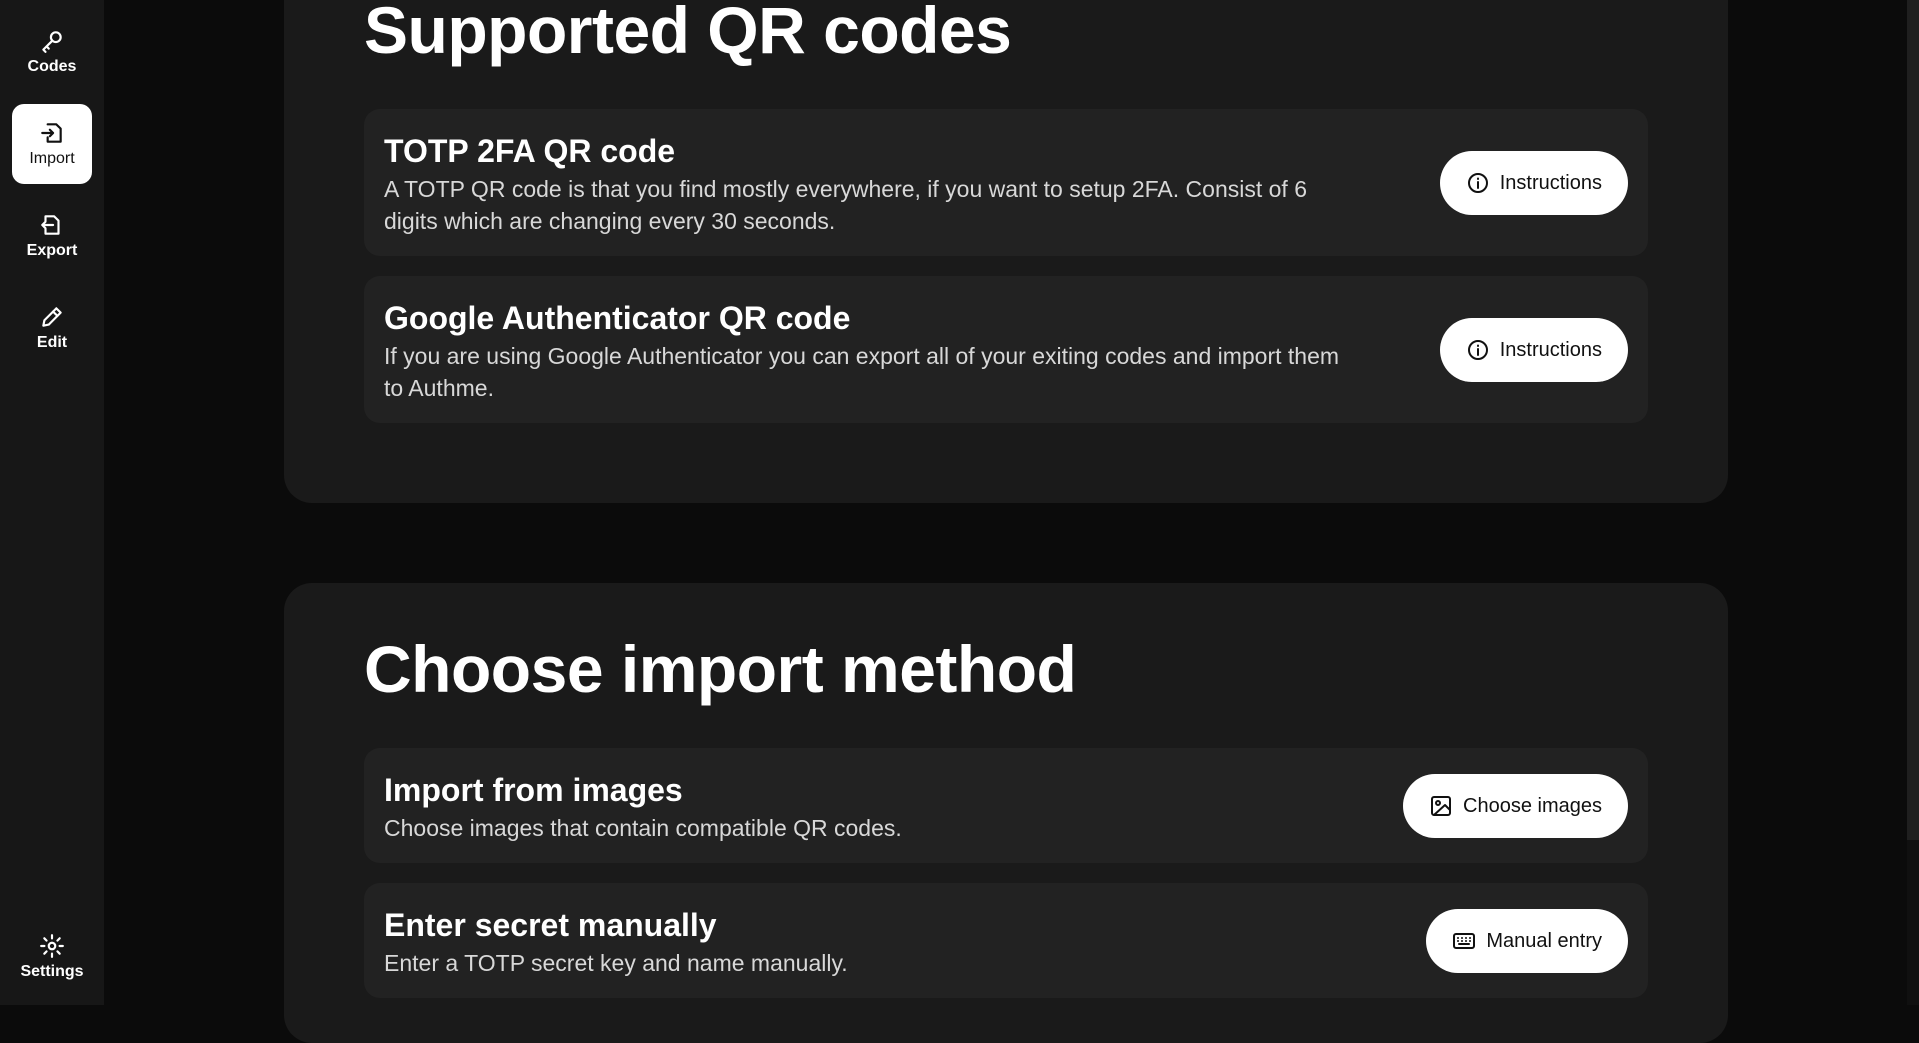 The height and width of the screenshot is (1043, 1919). I want to click on sidebar-item-settings: Settings, so click(52, 957).